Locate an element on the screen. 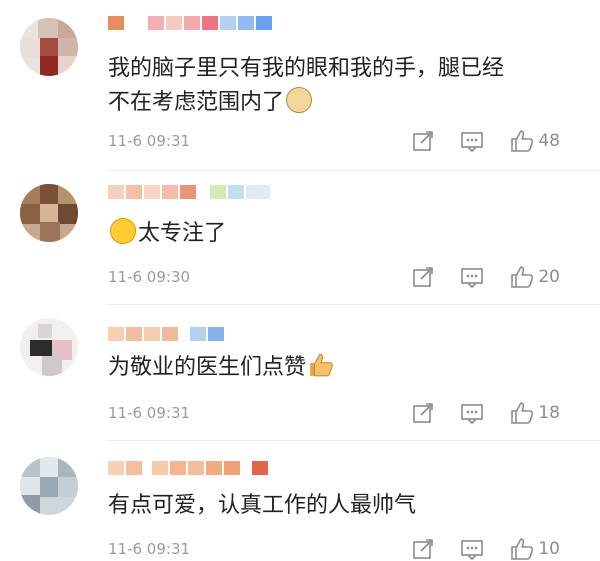 The height and width of the screenshot is (561, 600). comment-text: 我的脑子里只有我的眼和我的手，腿已经 不在考虑范围内了 is located at coordinates (343, 86).